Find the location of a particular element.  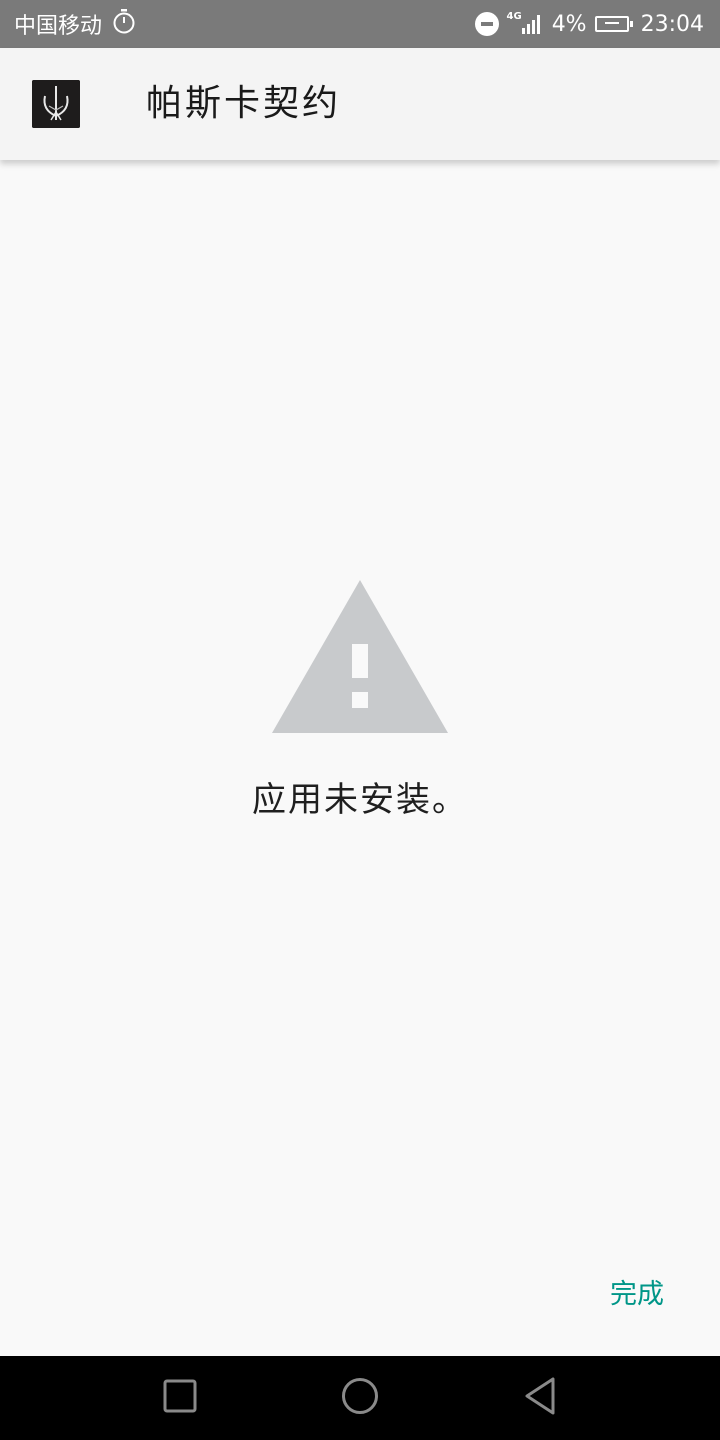

battery-percent-label: 4% is located at coordinates (569, 24).